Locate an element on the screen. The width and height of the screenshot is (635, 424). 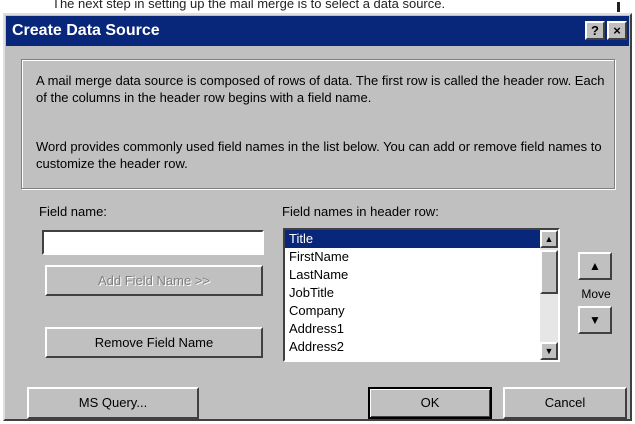
field-name-label: Field name: is located at coordinates (73, 211).